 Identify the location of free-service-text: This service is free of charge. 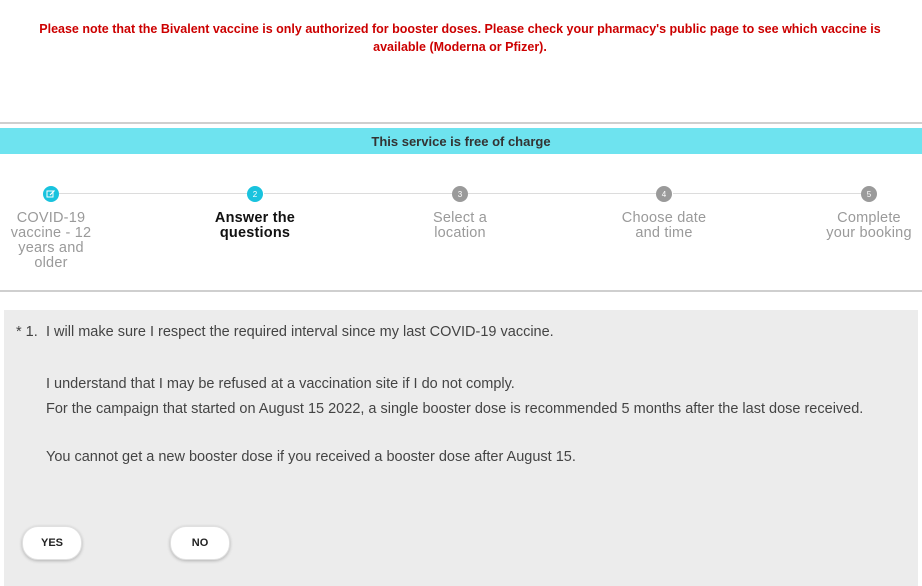
(461, 141).